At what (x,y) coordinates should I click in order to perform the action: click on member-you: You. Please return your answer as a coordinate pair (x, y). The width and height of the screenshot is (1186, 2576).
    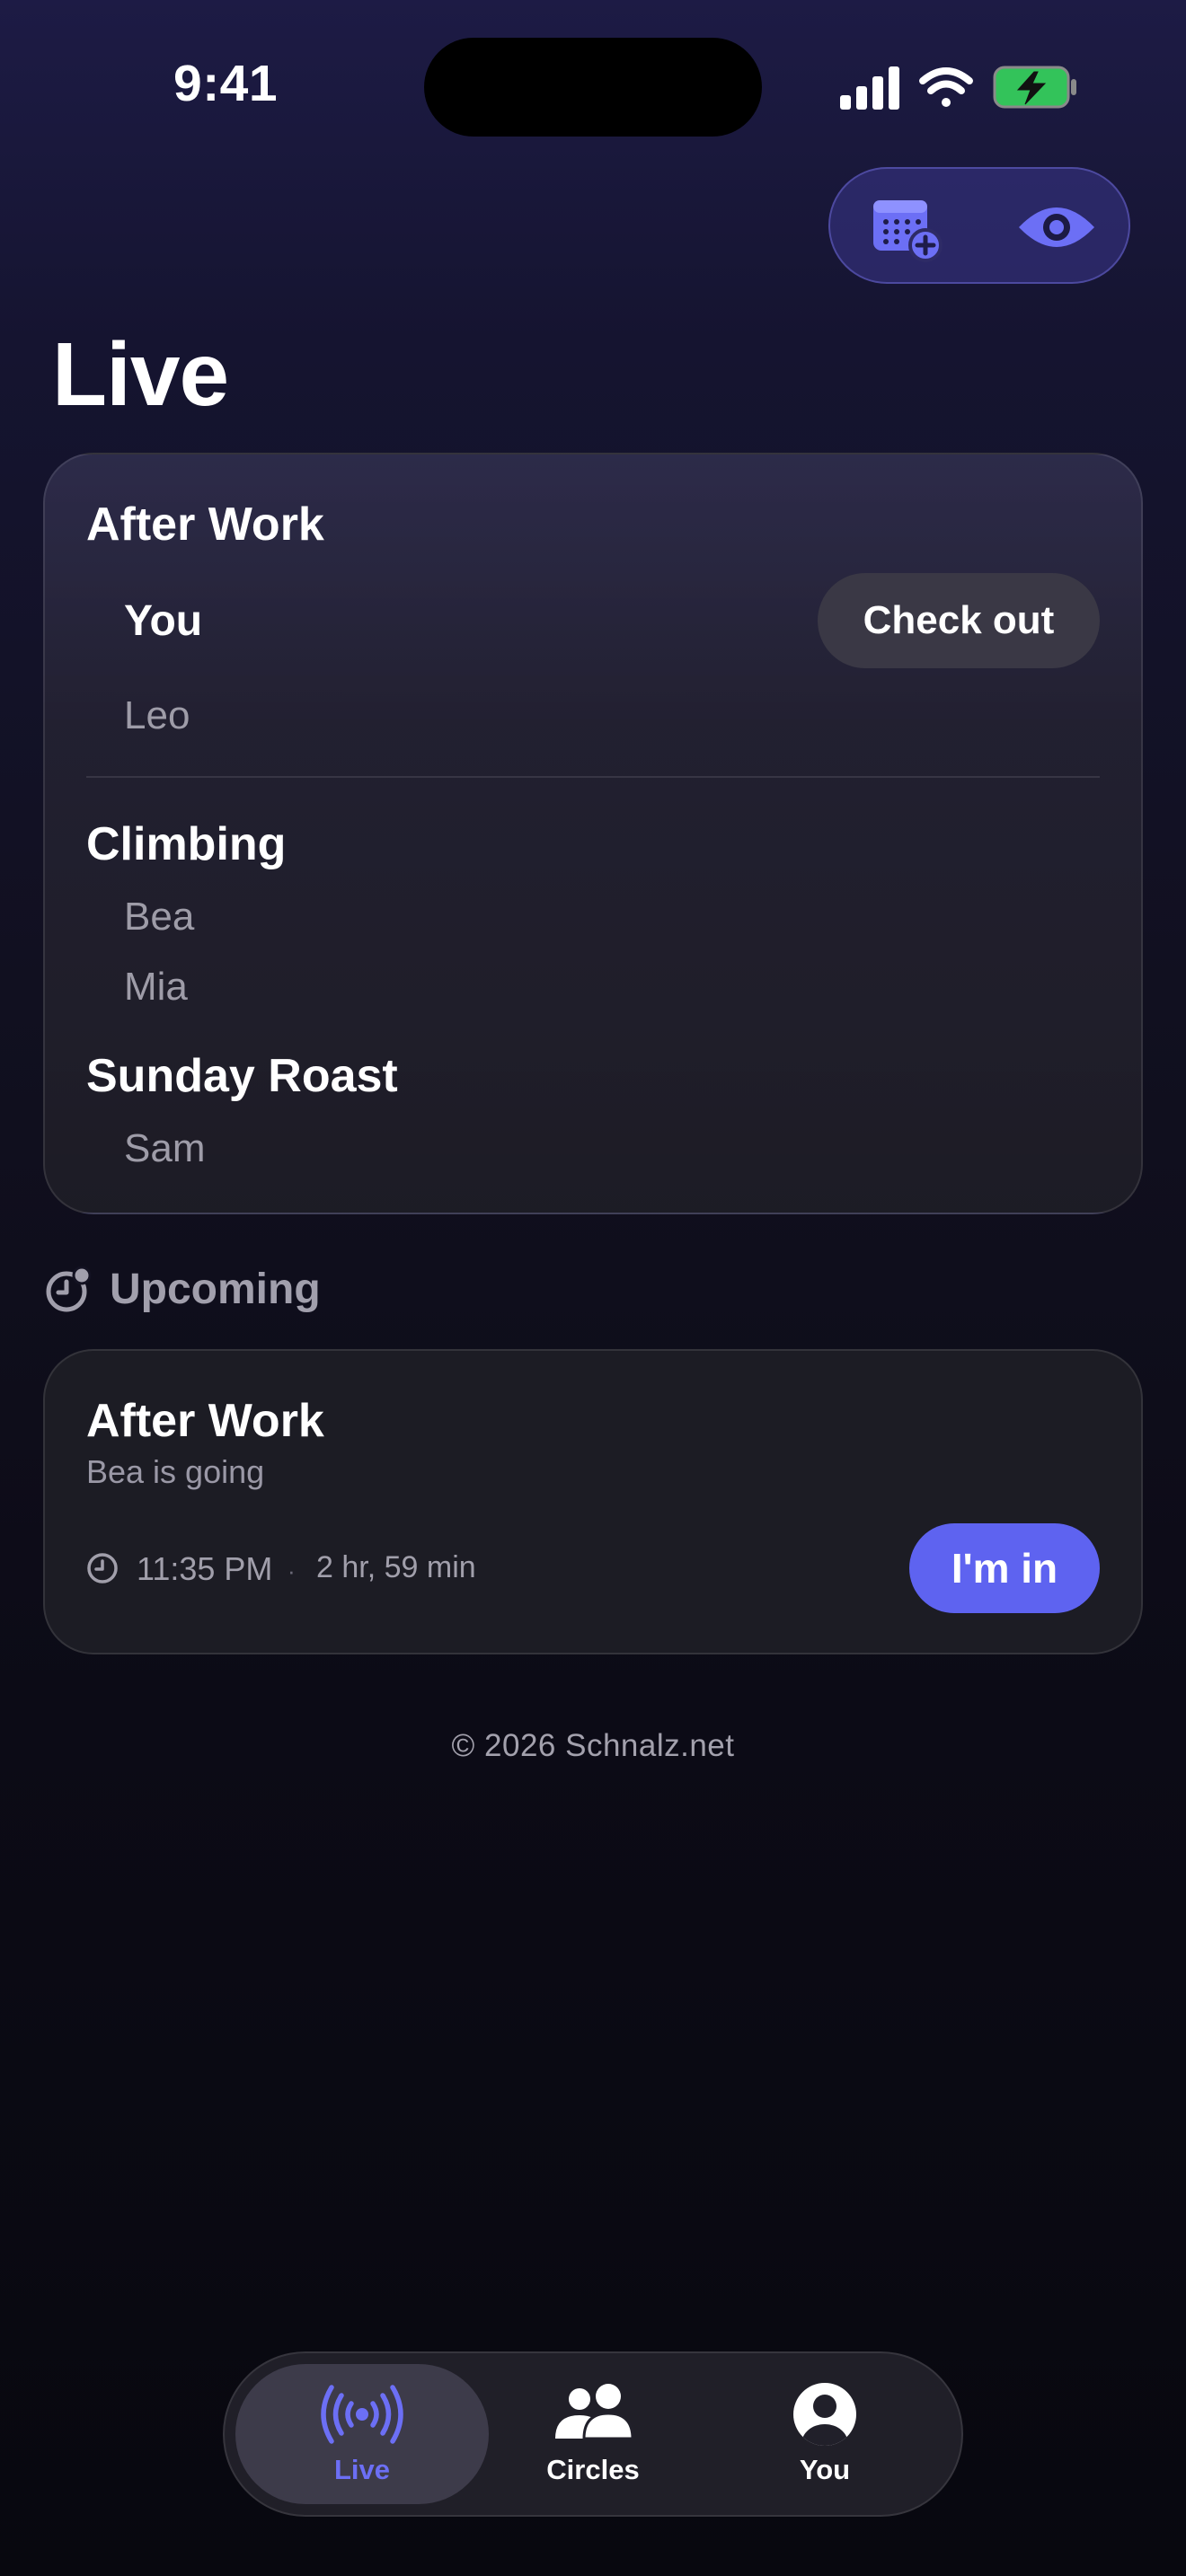
    Looking at the image, I should click on (163, 621).